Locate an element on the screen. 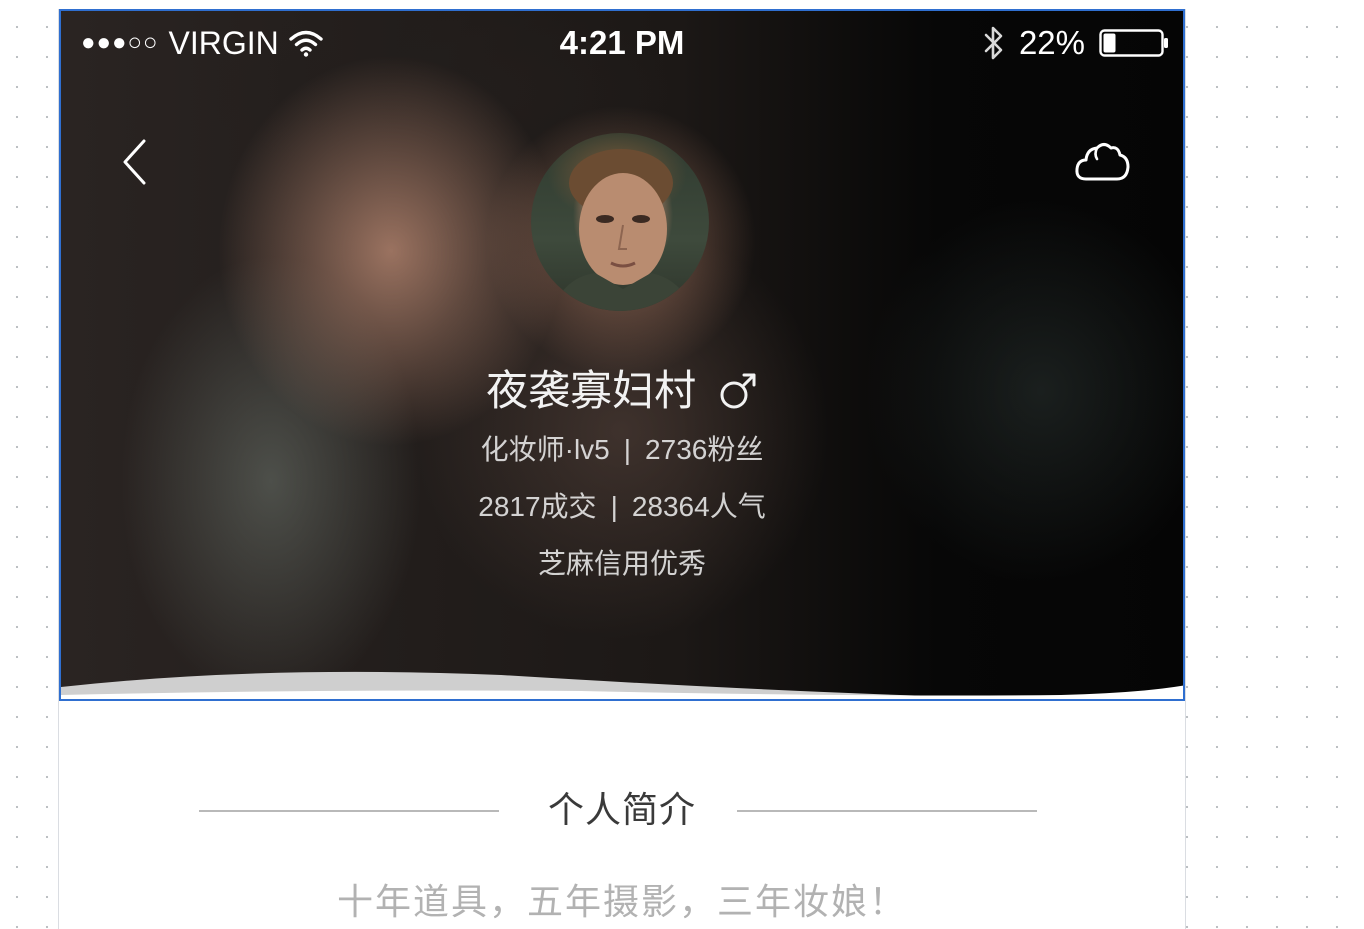  intro-heading: 个人简介 is located at coordinates (622, 804).